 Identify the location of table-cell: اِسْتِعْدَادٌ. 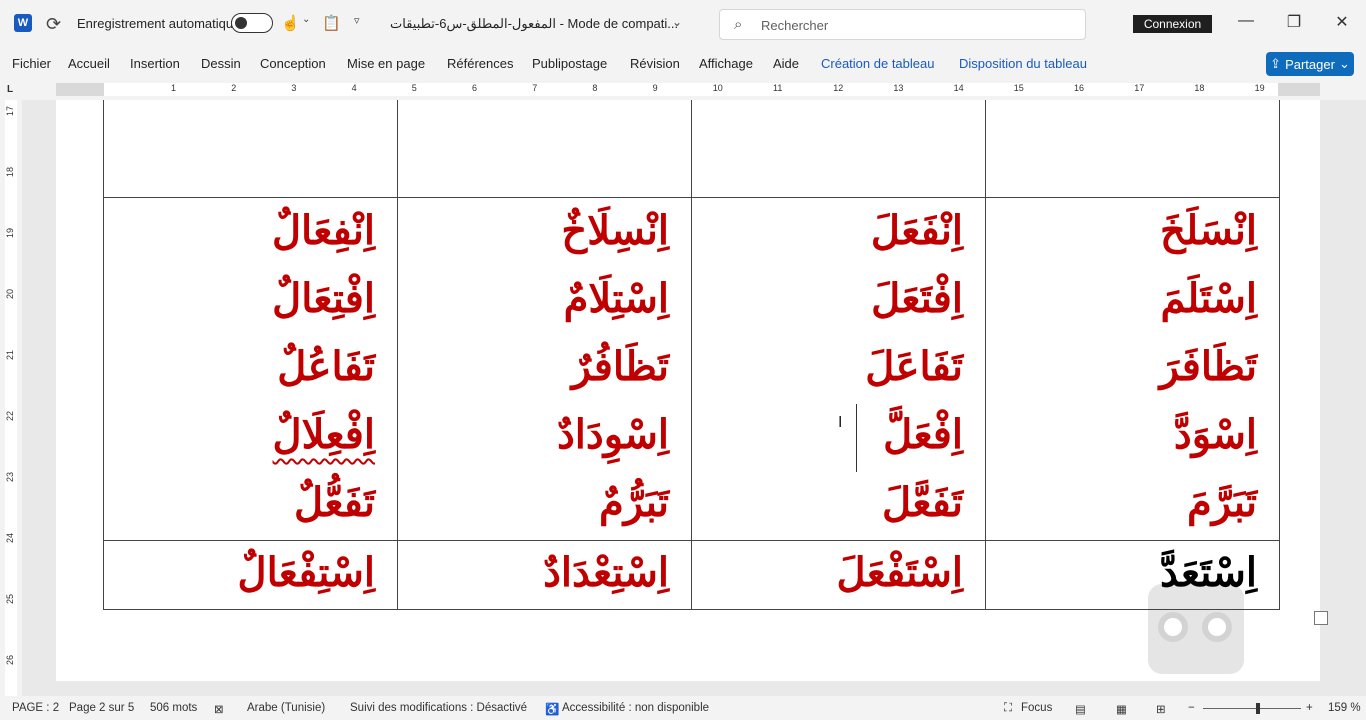
(544, 575).